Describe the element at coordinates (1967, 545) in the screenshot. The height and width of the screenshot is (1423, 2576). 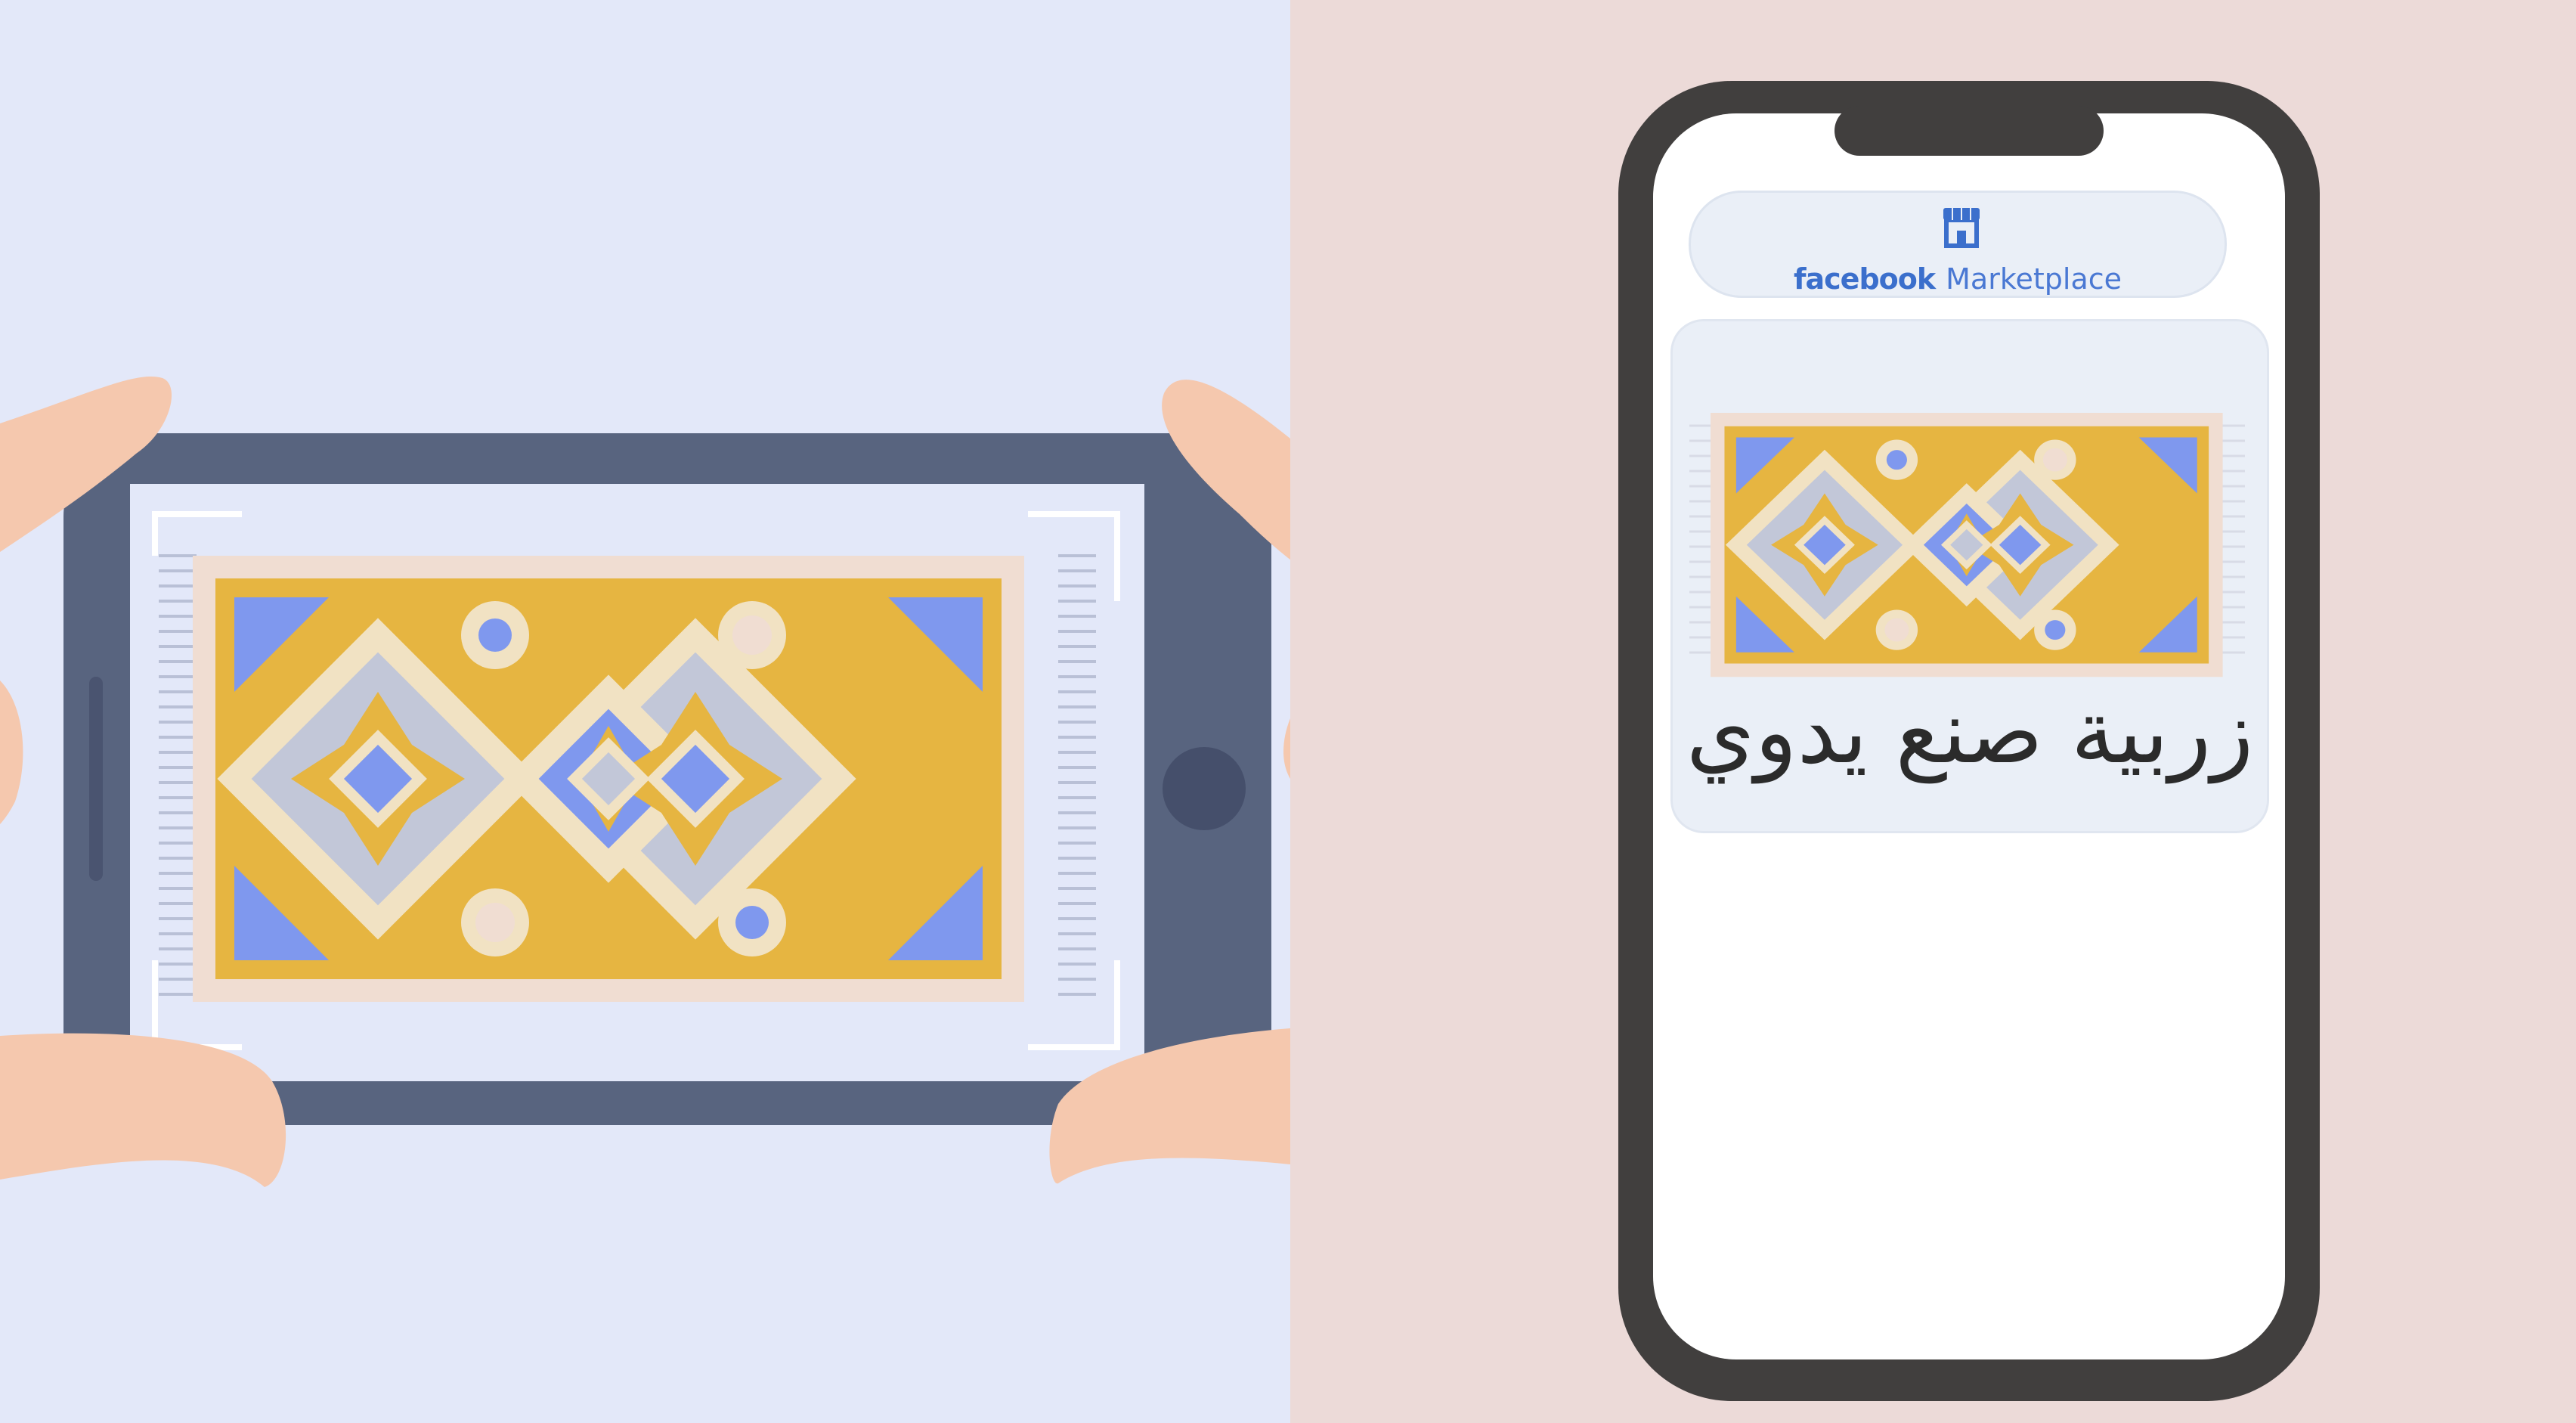
I see `listing-rug-thumbnail` at that location.